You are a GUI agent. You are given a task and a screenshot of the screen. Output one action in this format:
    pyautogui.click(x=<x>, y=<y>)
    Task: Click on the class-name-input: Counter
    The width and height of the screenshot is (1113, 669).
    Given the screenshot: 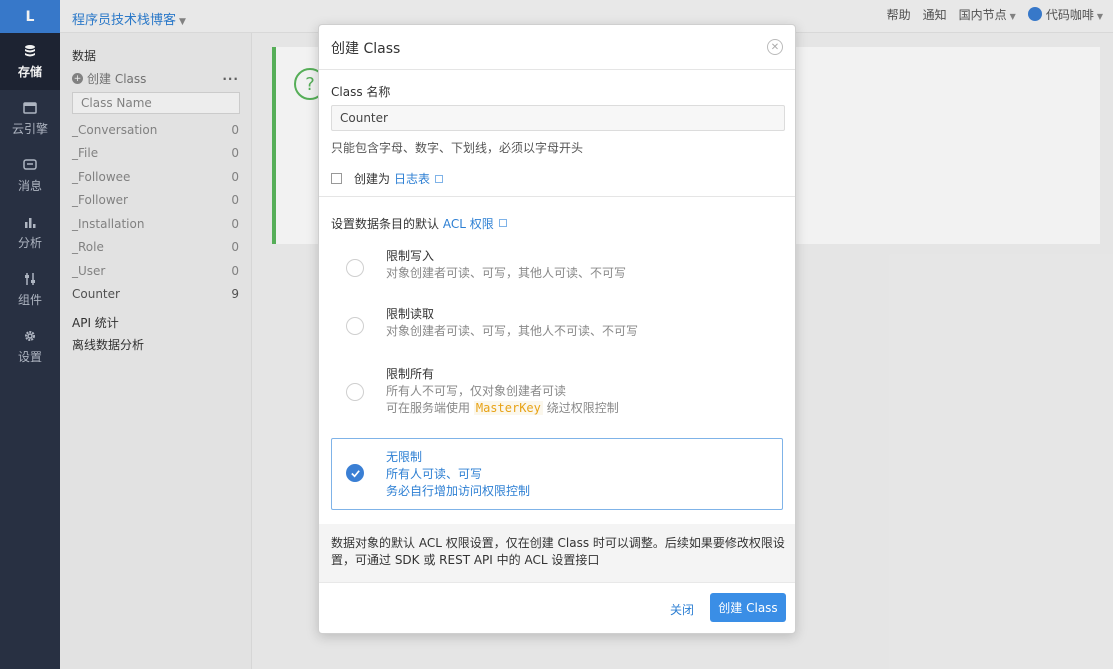 What is the action you would take?
    pyautogui.click(x=558, y=118)
    